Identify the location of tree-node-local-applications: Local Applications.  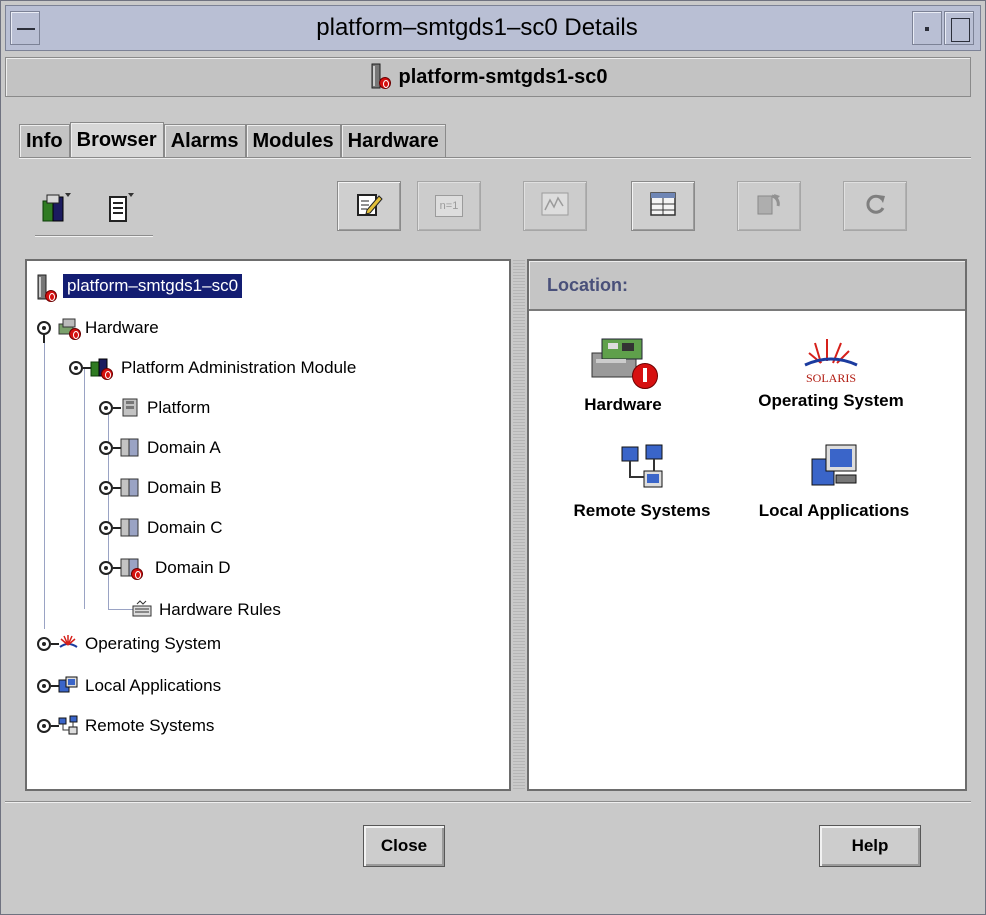
(129, 686).